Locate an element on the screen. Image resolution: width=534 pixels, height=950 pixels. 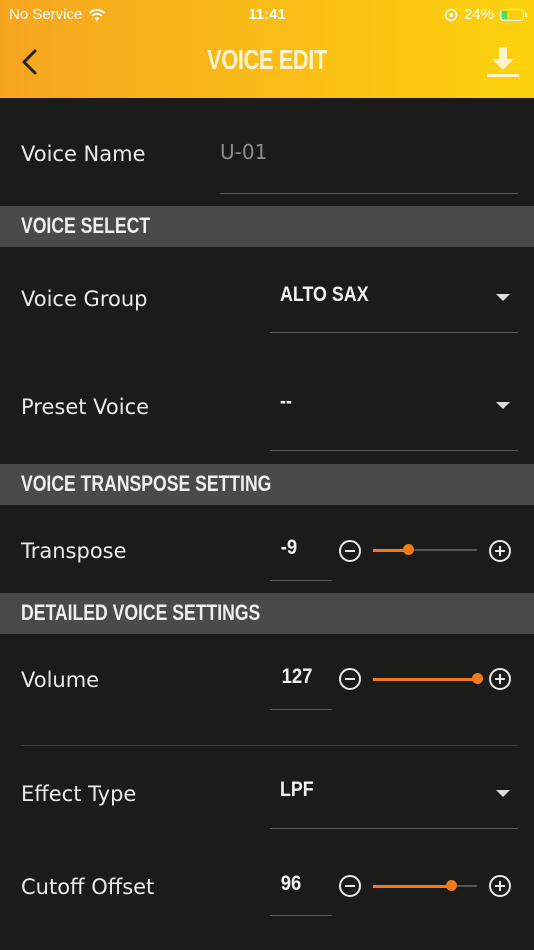
battery-icon is located at coordinates (513, 14).